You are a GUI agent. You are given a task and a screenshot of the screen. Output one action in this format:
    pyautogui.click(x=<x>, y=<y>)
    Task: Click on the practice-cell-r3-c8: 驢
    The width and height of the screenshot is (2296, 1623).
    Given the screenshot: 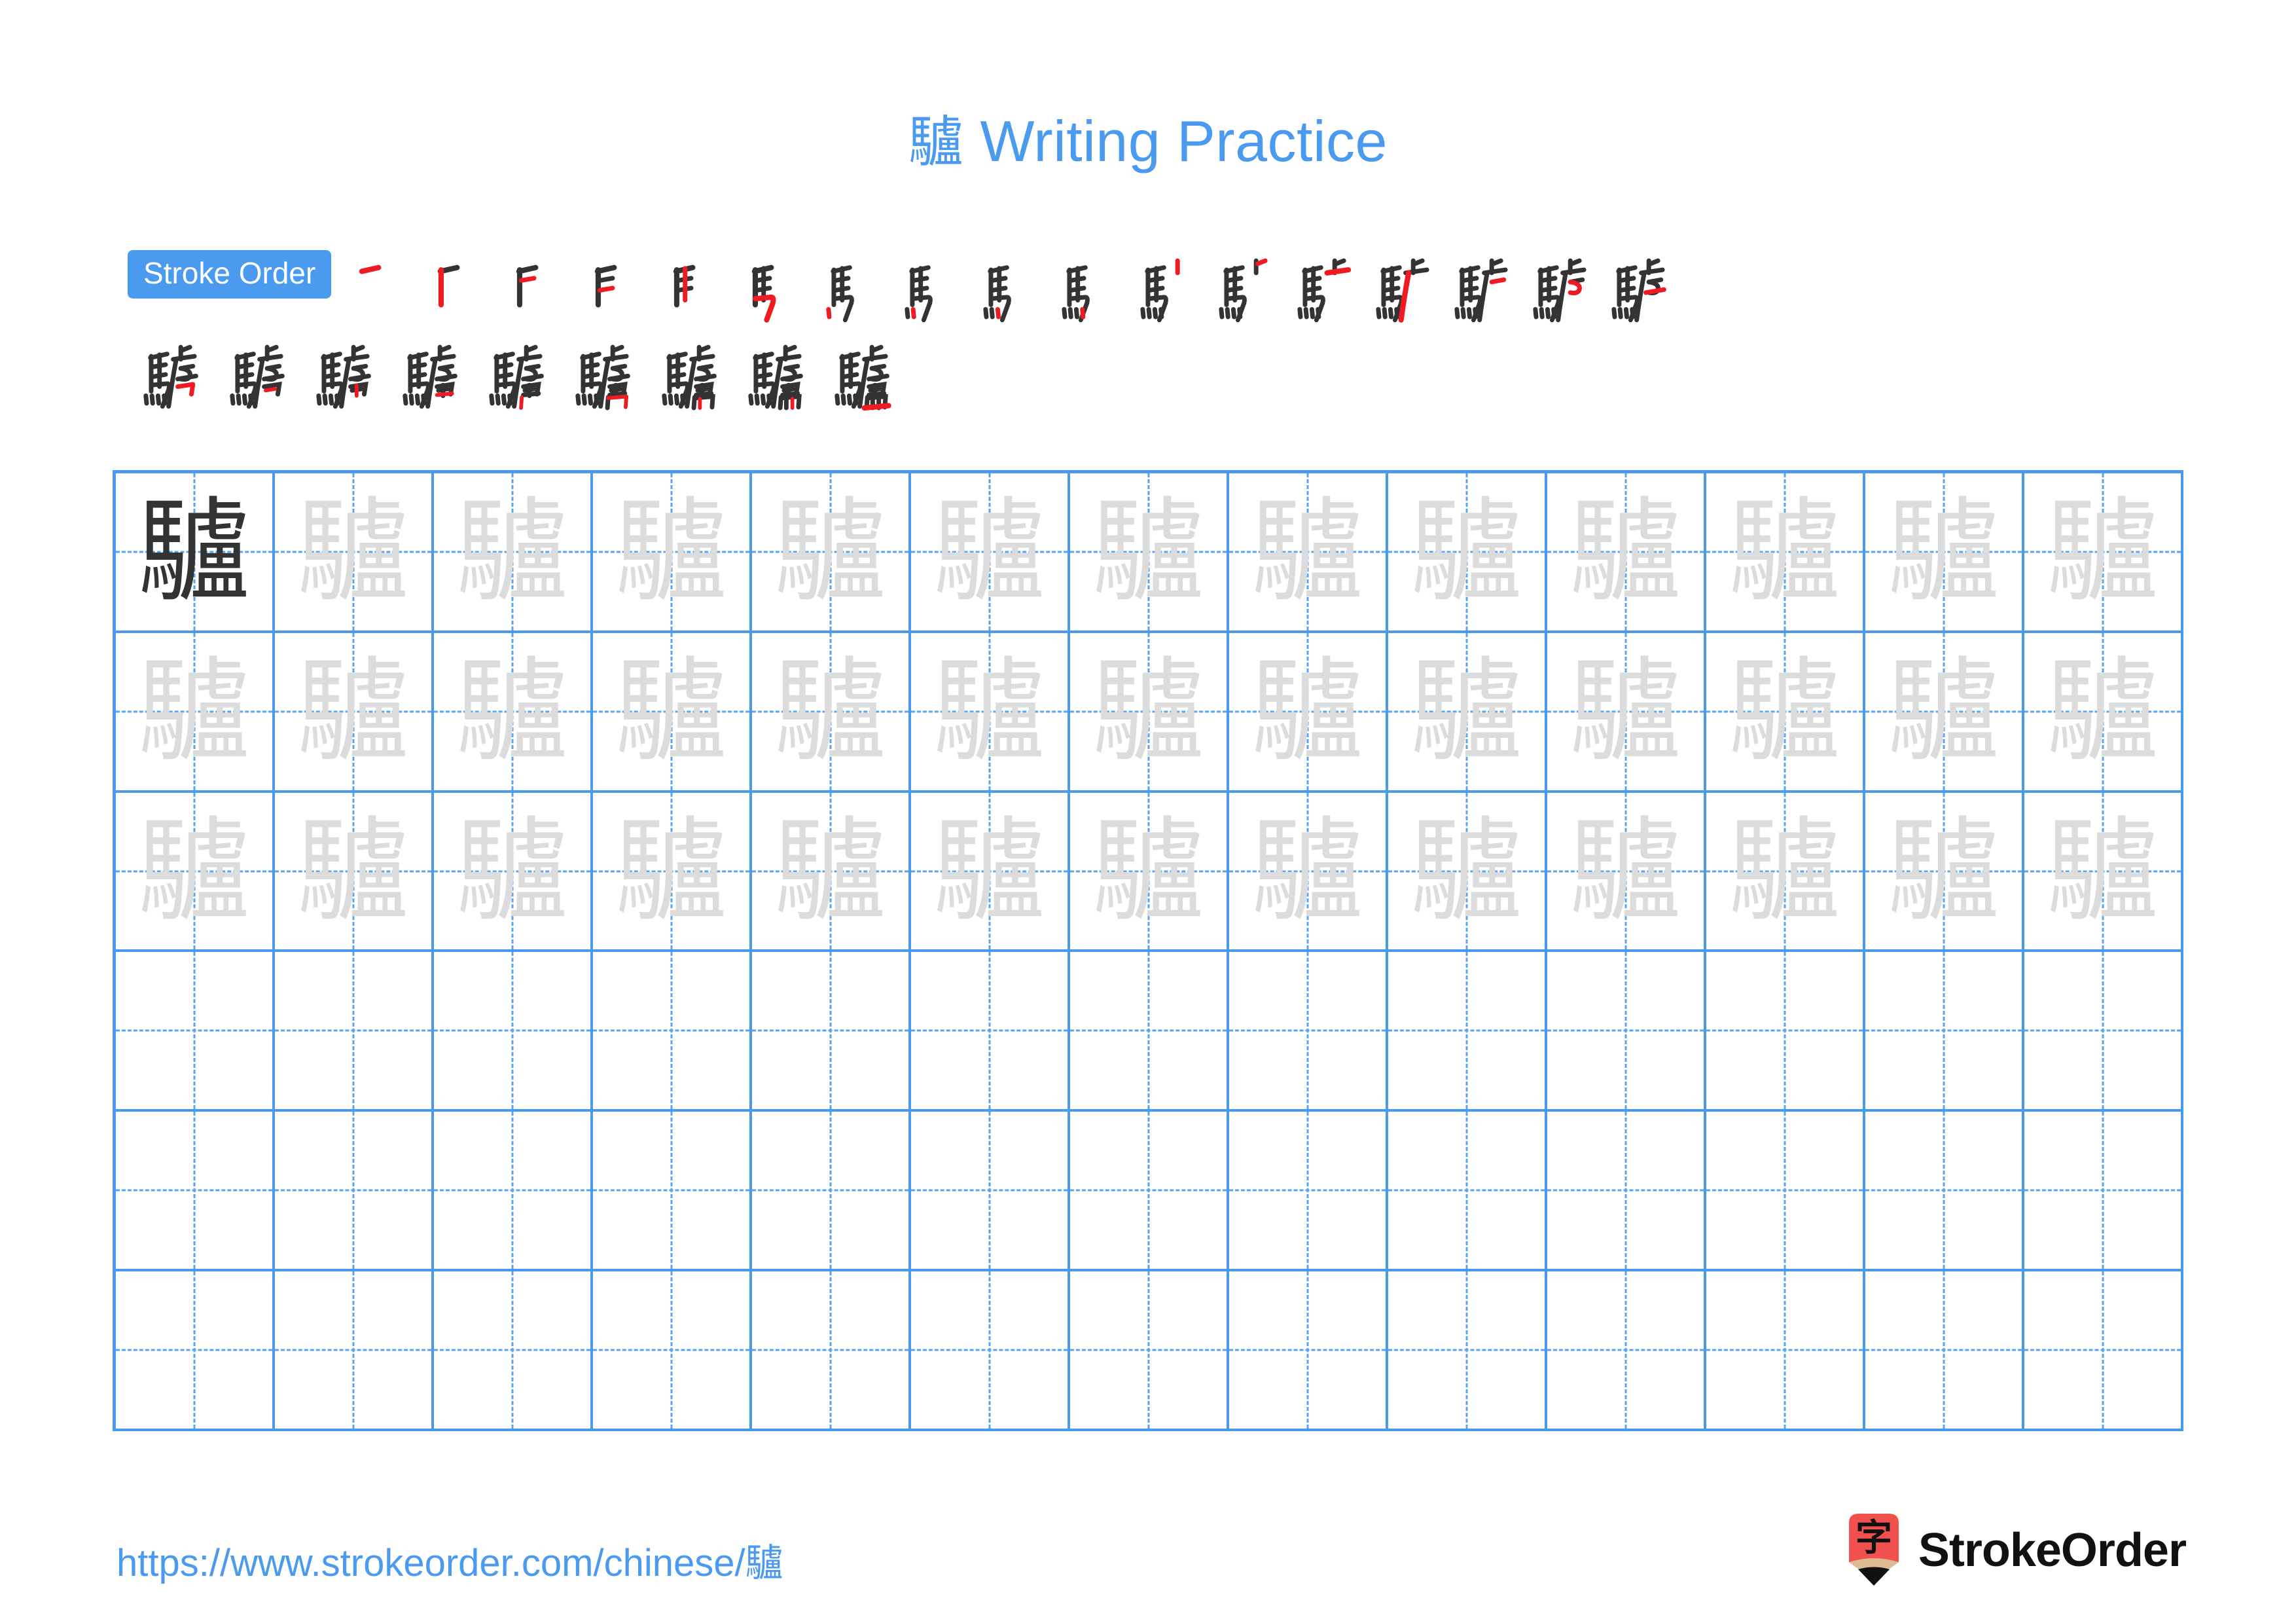 What is the action you would take?
    pyautogui.click(x=1308, y=872)
    